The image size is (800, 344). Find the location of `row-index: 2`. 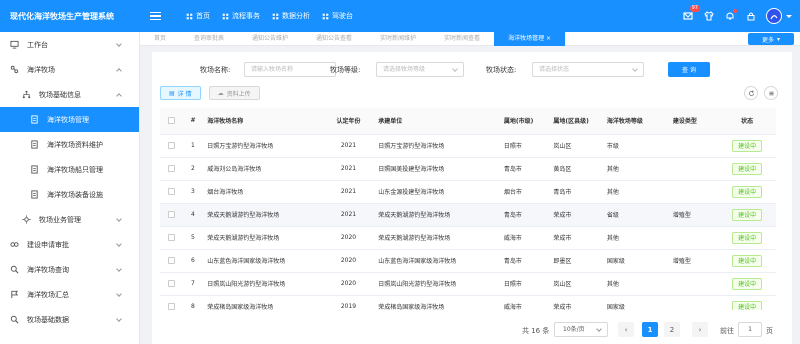

row-index: 2 is located at coordinates (193, 169).